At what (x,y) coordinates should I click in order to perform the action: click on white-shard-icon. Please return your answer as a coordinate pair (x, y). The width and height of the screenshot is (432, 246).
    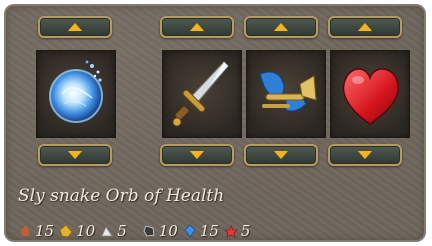
    Looking at the image, I should click on (107, 231).